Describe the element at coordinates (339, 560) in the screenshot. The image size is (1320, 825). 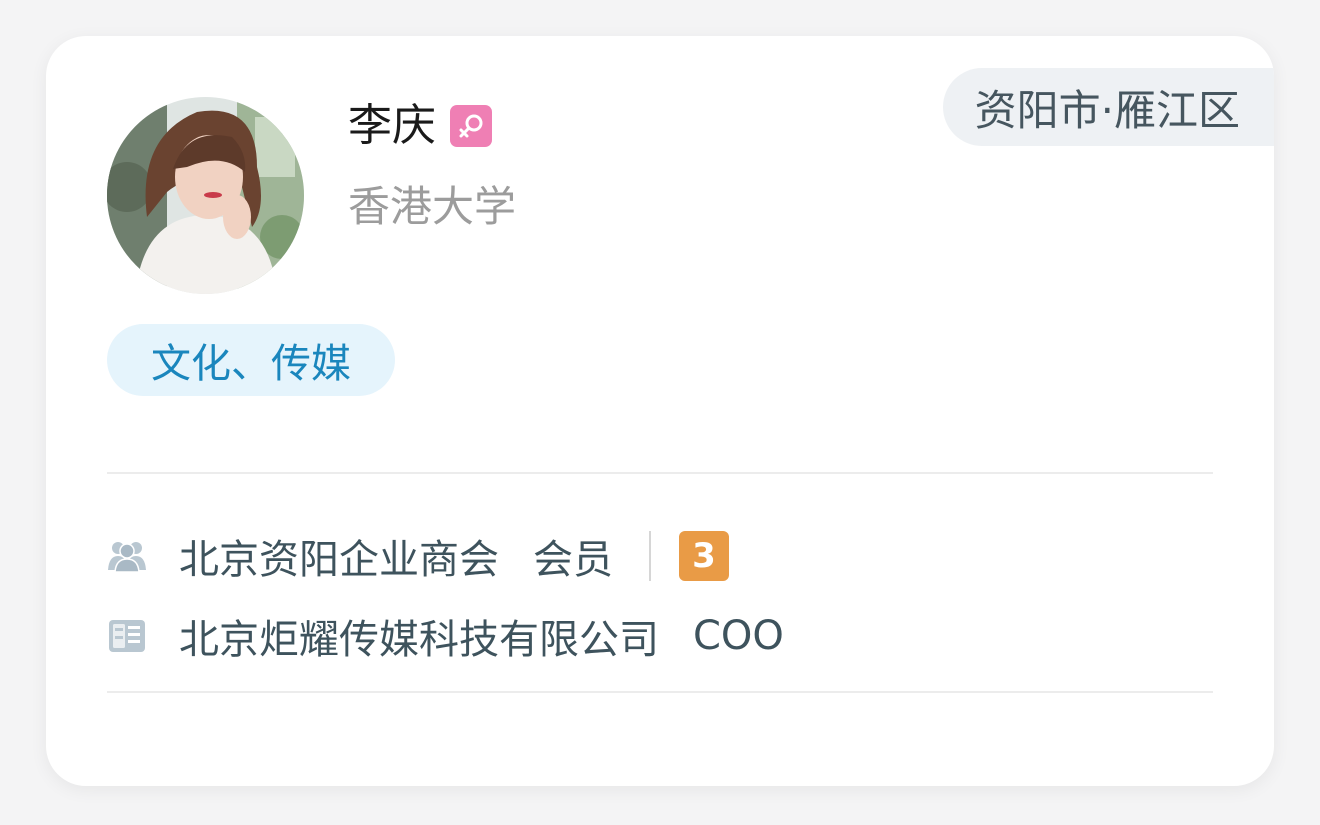
I see `org-name: 北京资阳企业商会` at that location.